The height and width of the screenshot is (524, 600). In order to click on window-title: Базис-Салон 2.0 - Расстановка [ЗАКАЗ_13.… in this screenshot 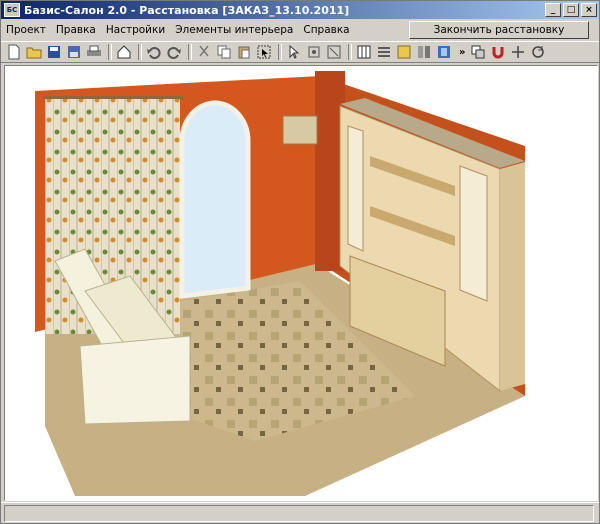, I will do `click(187, 10)`.